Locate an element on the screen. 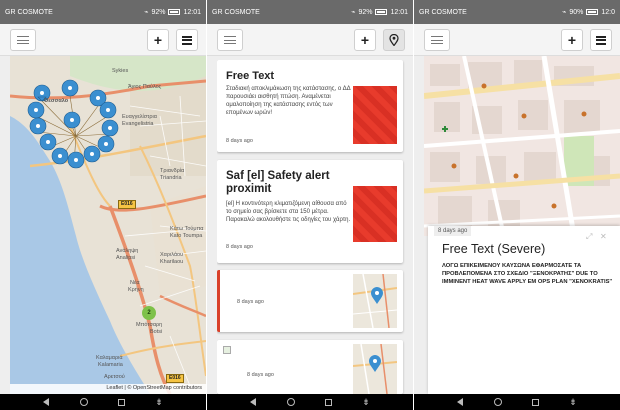 This screenshot has width=620, height=410. map-label: Θεσσαλο is located at coordinates (56, 101).